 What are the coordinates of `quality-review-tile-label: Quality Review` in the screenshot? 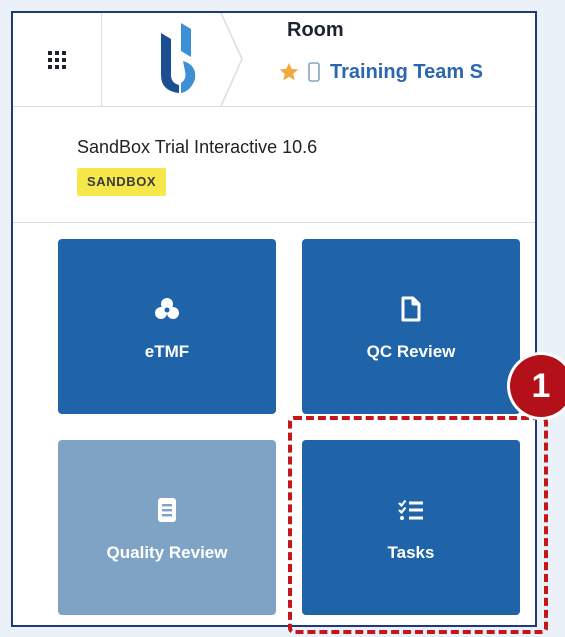 It's located at (167, 552).